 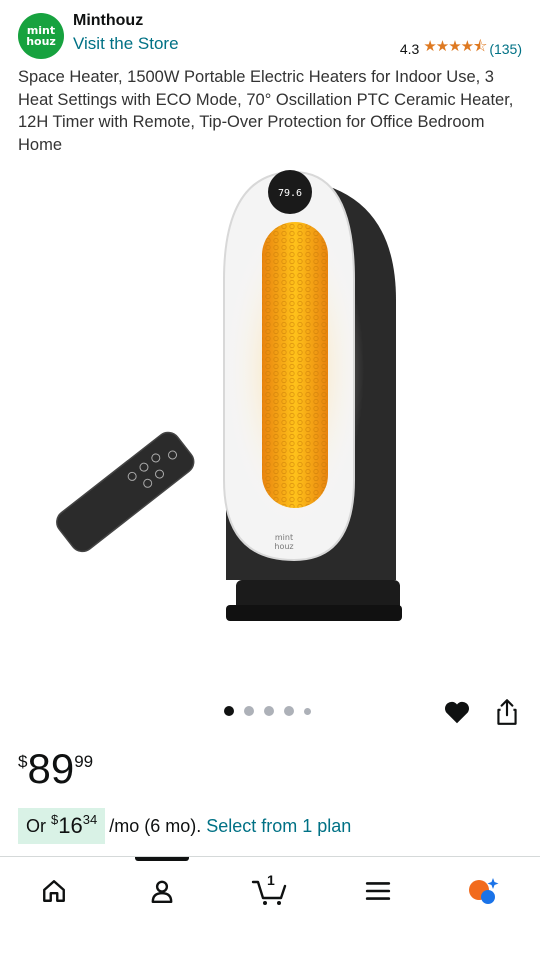 I want to click on nav-account, so click(x=162, y=891).